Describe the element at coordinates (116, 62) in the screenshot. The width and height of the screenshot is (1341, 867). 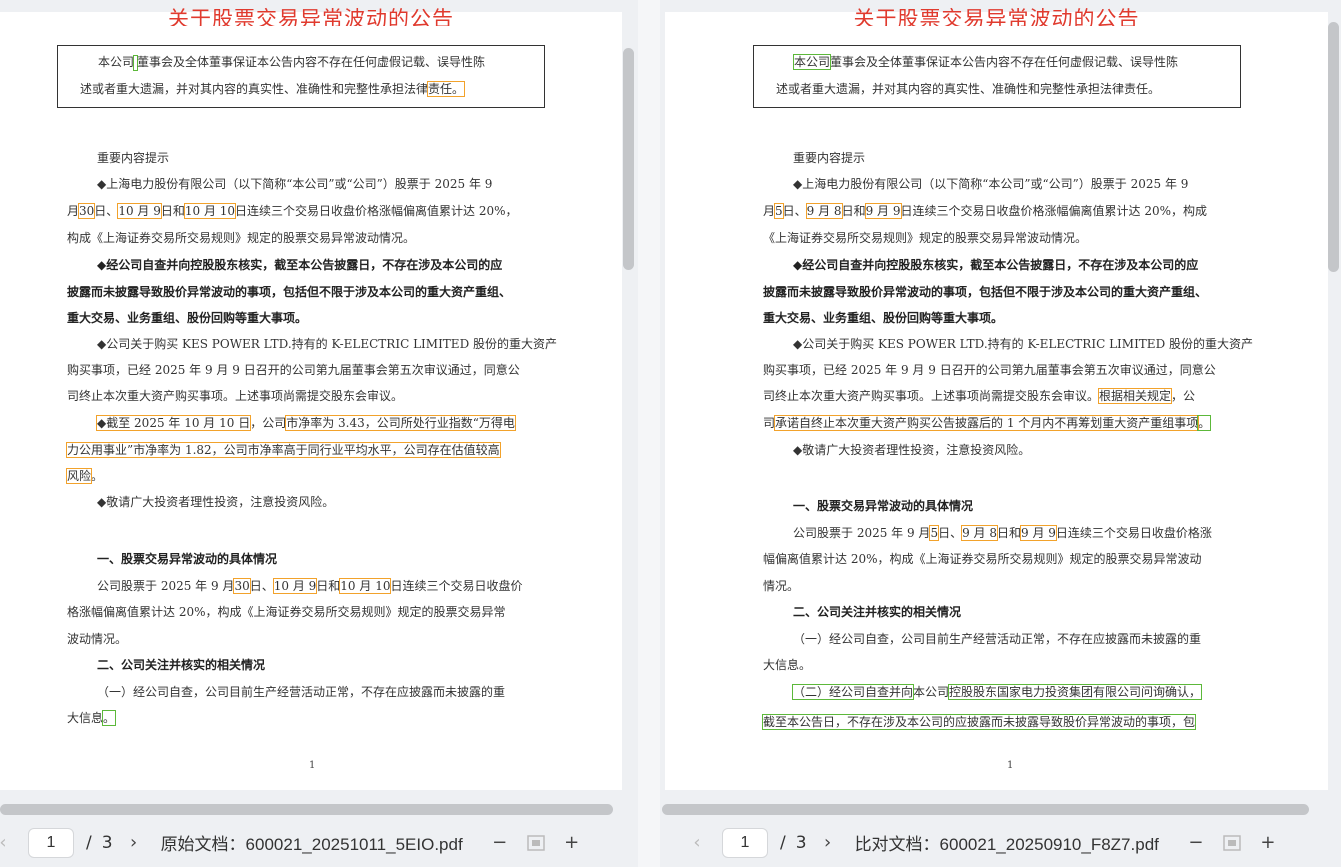
I see `disclaimer-text: 本公司` at that location.